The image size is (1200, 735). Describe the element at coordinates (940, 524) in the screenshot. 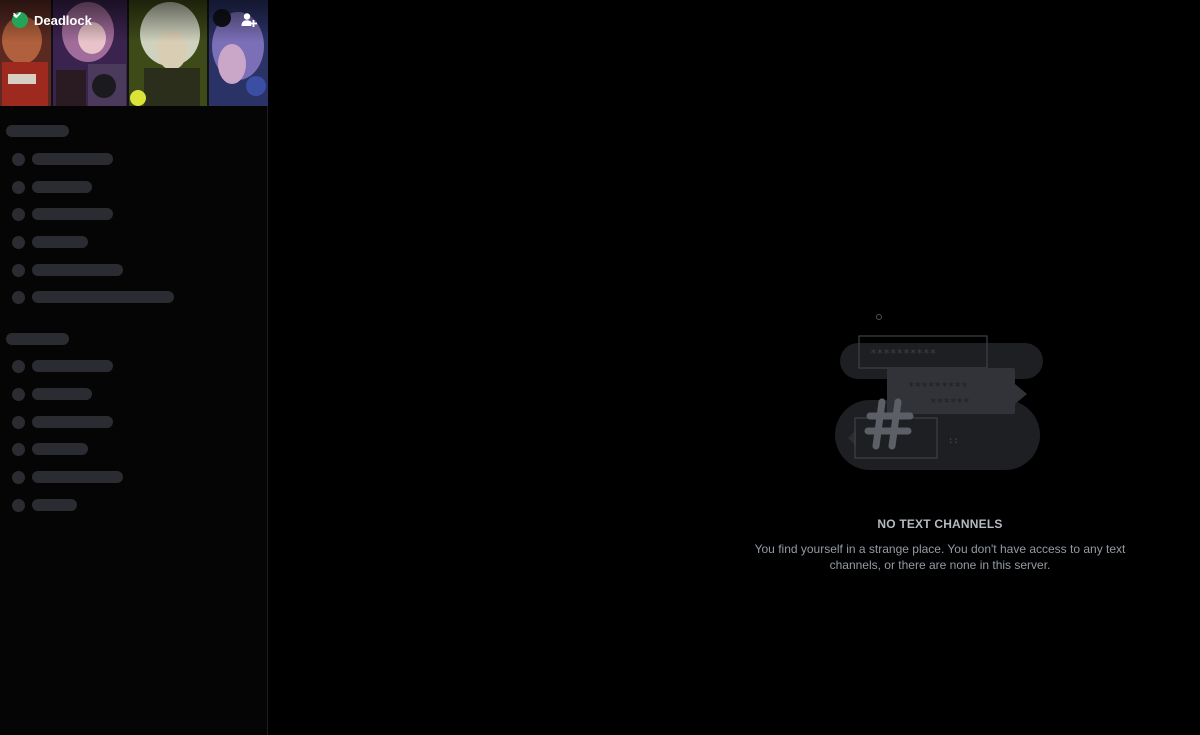

I see `empty-state-title: NO TEXT CHANNELS` at that location.